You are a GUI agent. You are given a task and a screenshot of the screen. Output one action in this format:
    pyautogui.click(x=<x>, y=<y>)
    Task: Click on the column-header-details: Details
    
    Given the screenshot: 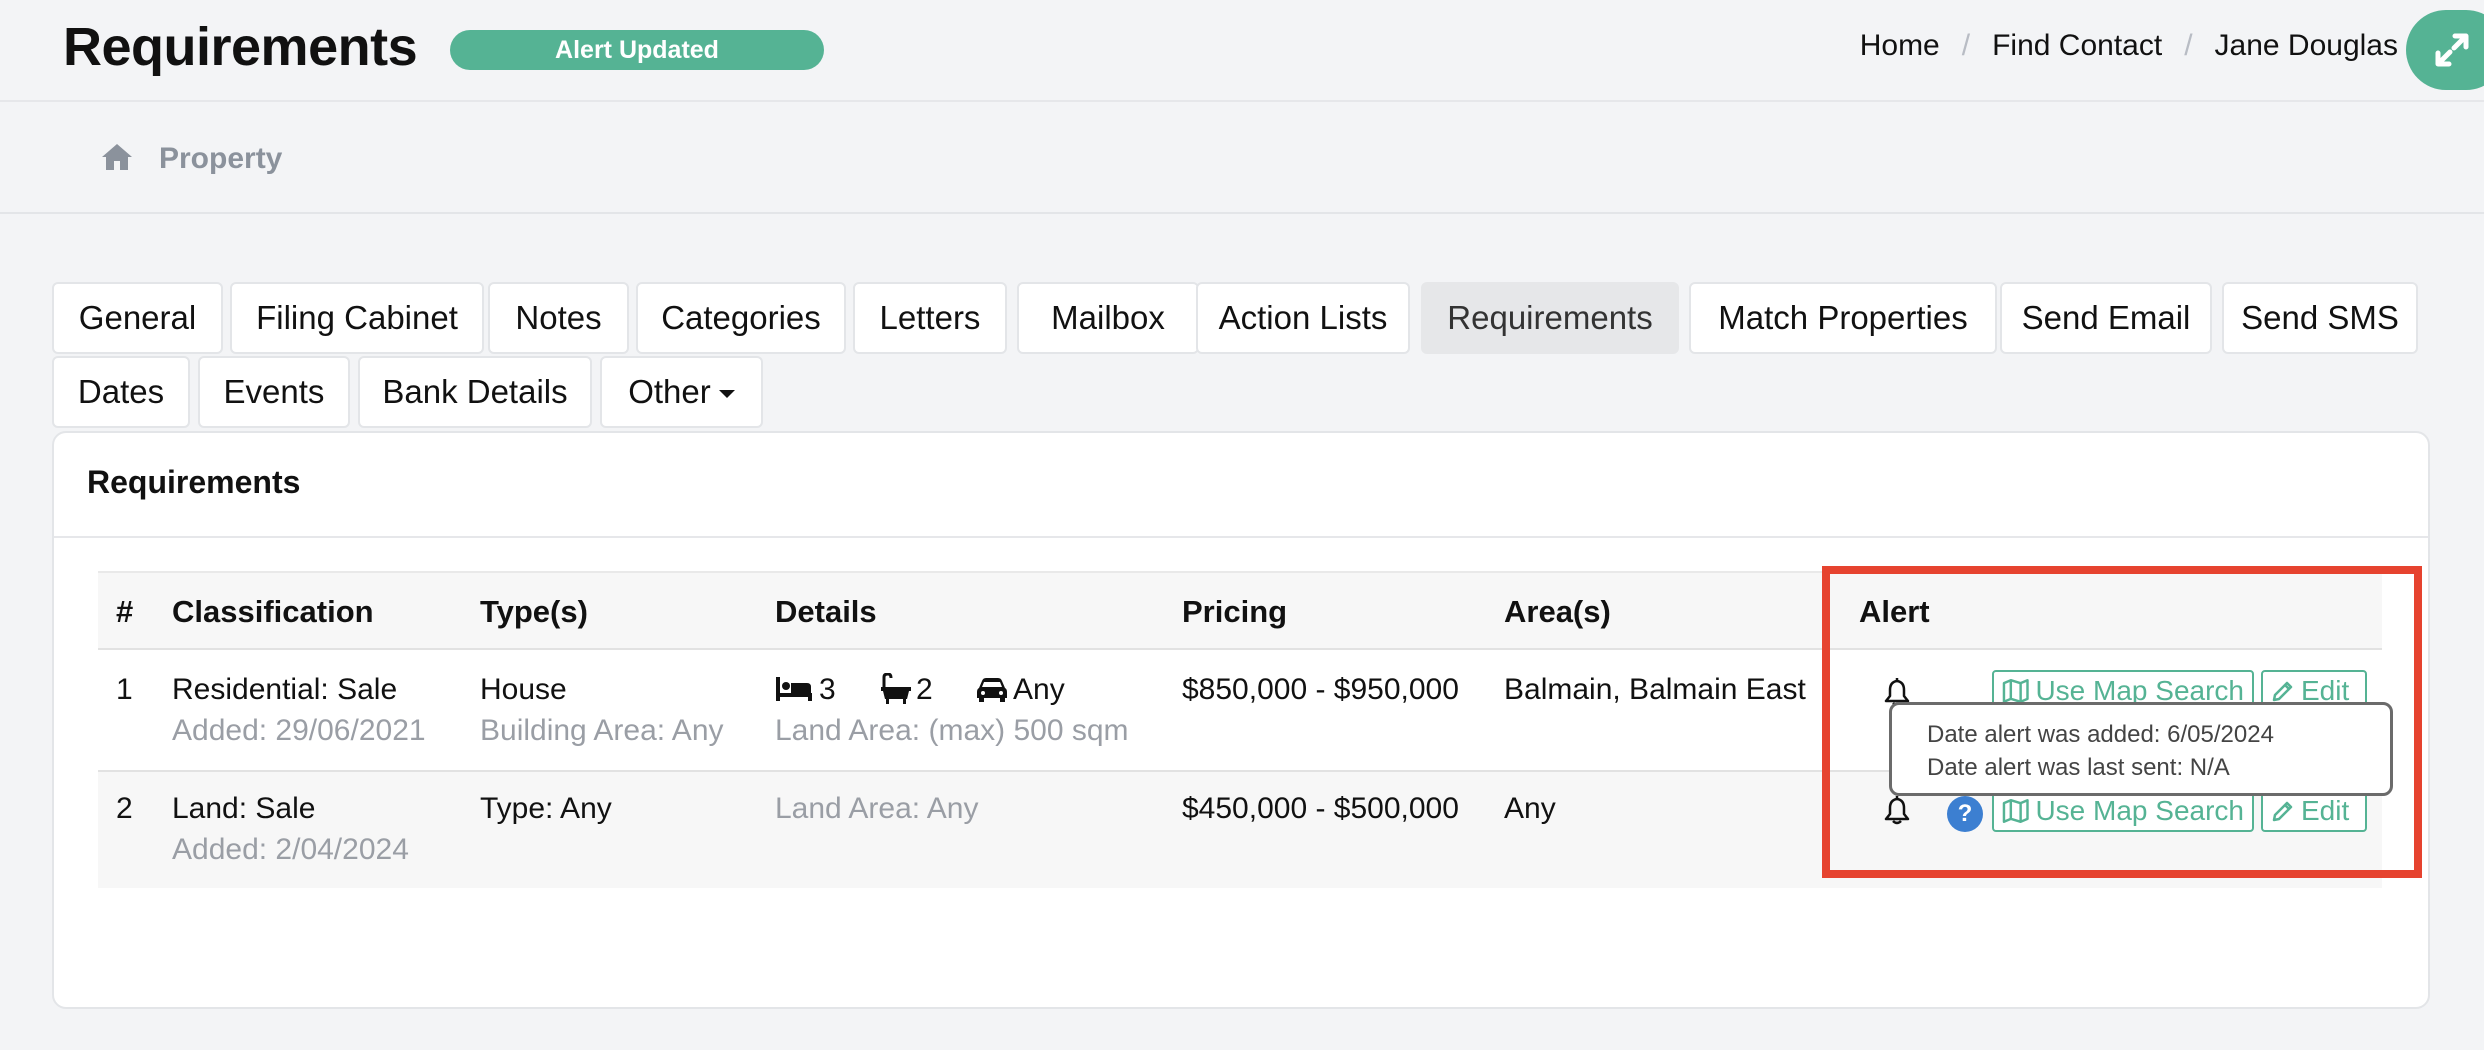 What is the action you would take?
    pyautogui.click(x=826, y=611)
    